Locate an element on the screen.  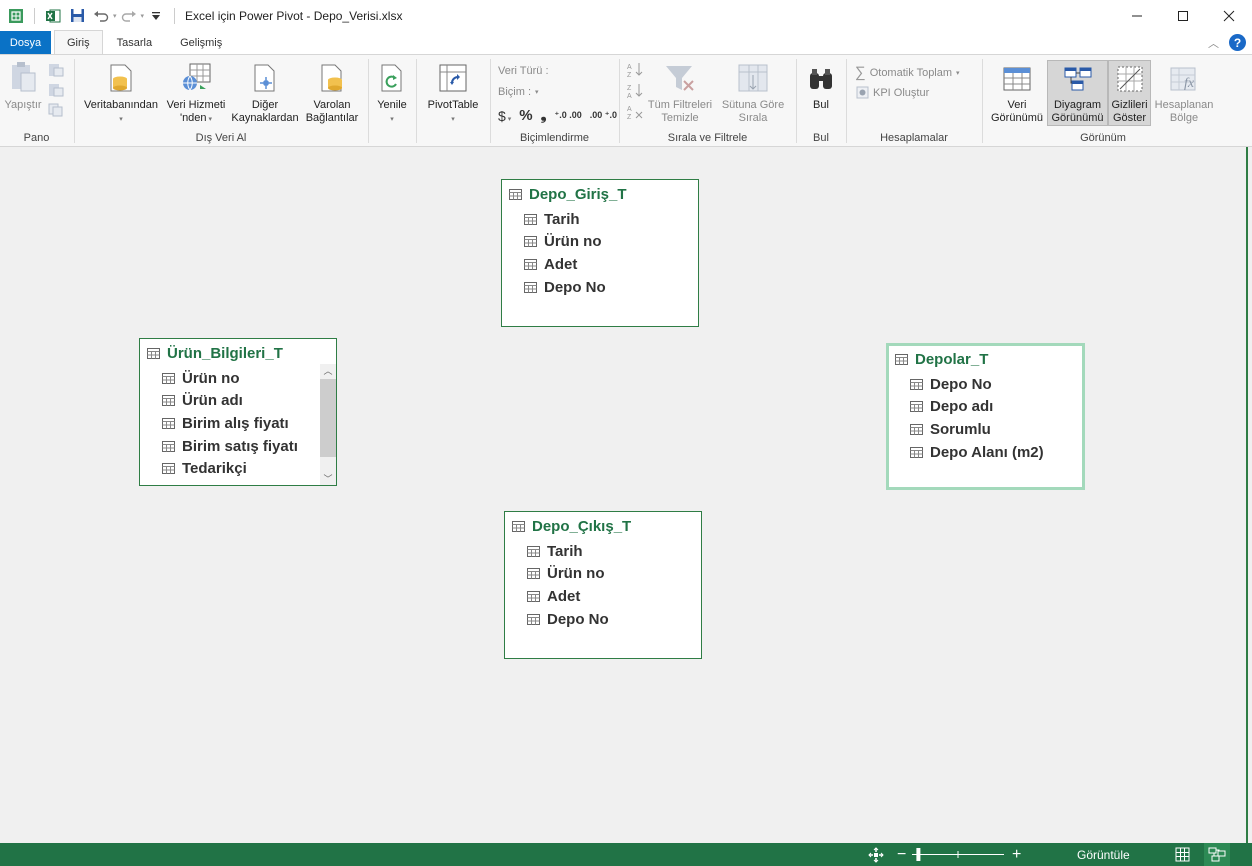
from-data-service-button: Veri Hizmeti 'nden ▾ is located at coordinates (196, 93).